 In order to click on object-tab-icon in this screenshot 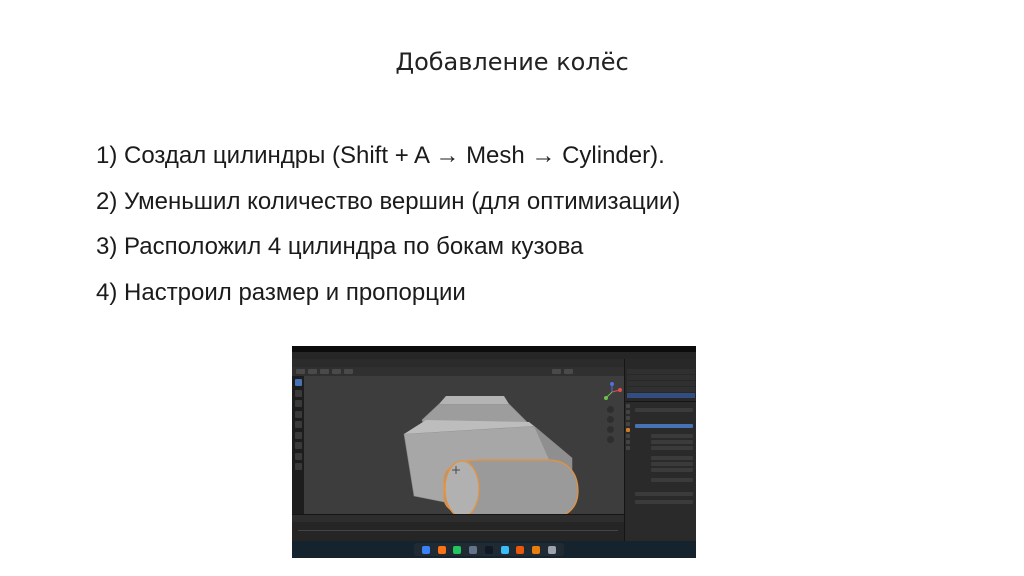, I will do `click(628, 430)`.